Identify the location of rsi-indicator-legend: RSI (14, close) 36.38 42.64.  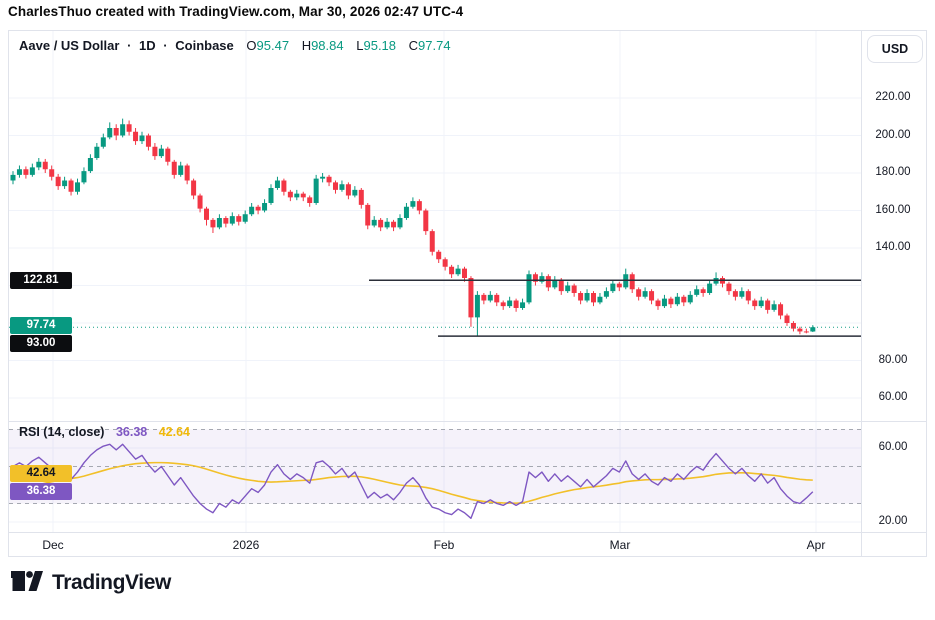
(104, 432).